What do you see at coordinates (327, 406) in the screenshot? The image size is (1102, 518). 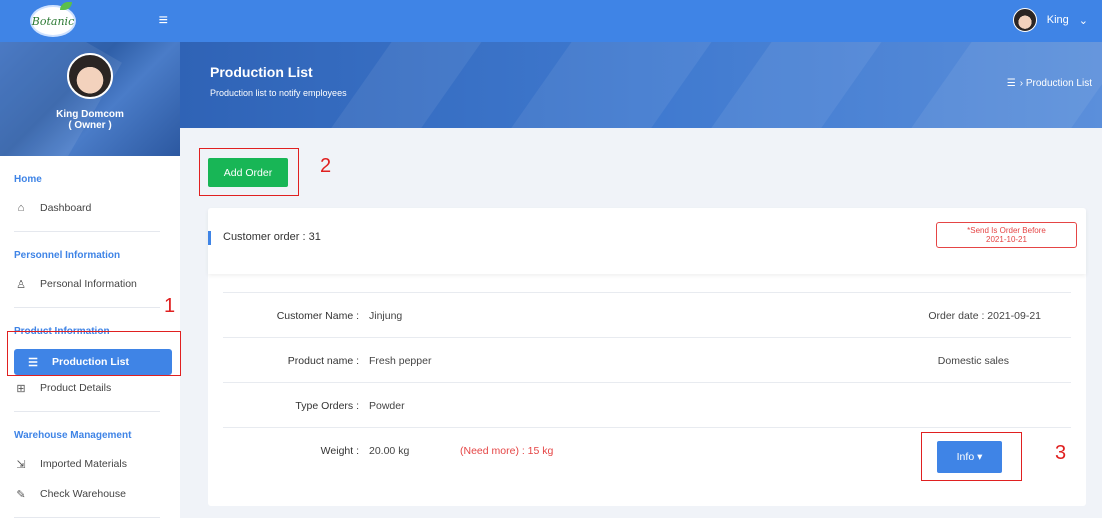 I see `type-orders-label: Type Orders :` at bounding box center [327, 406].